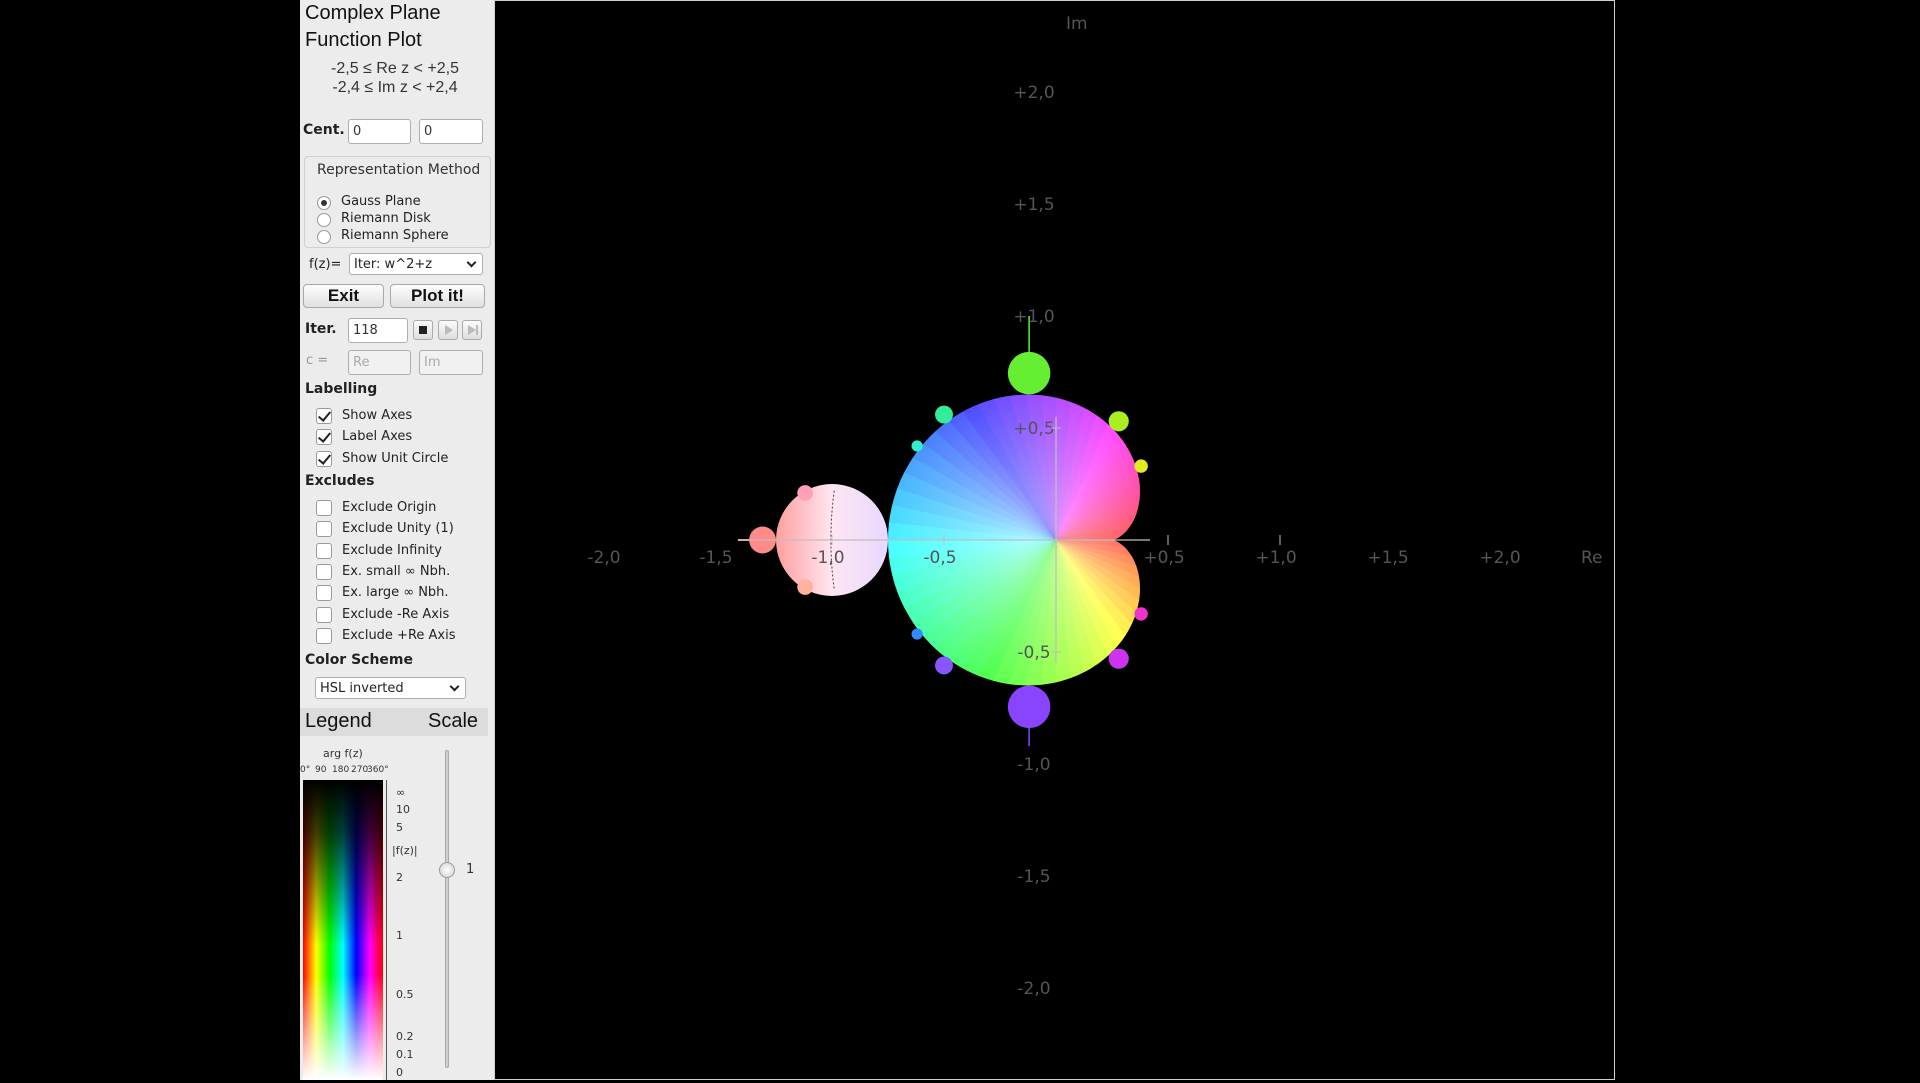  I want to click on y-tick-label: -0,5, so click(1033, 653).